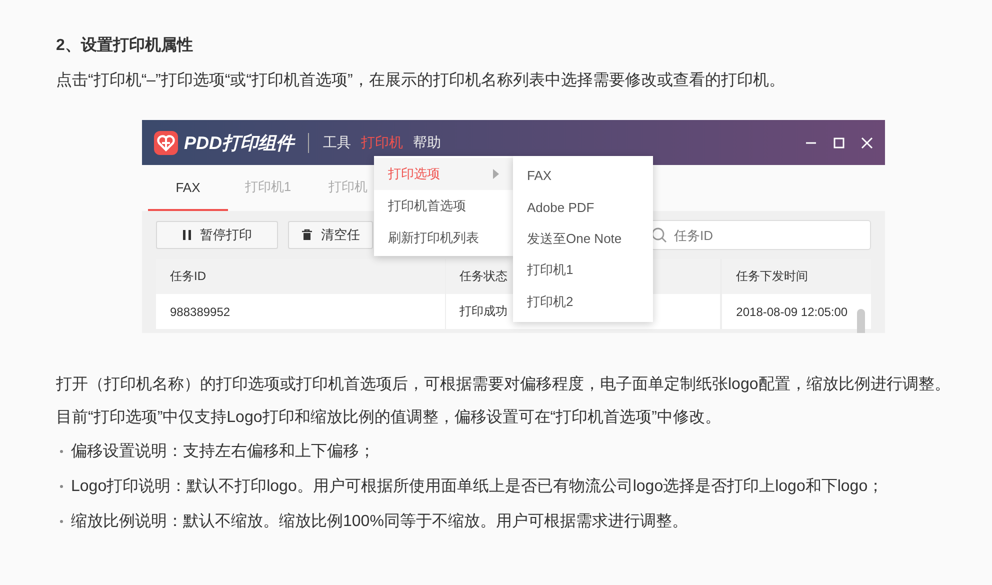 This screenshot has height=585, width=992. I want to click on menu-item: 打印机首选项, so click(443, 206).